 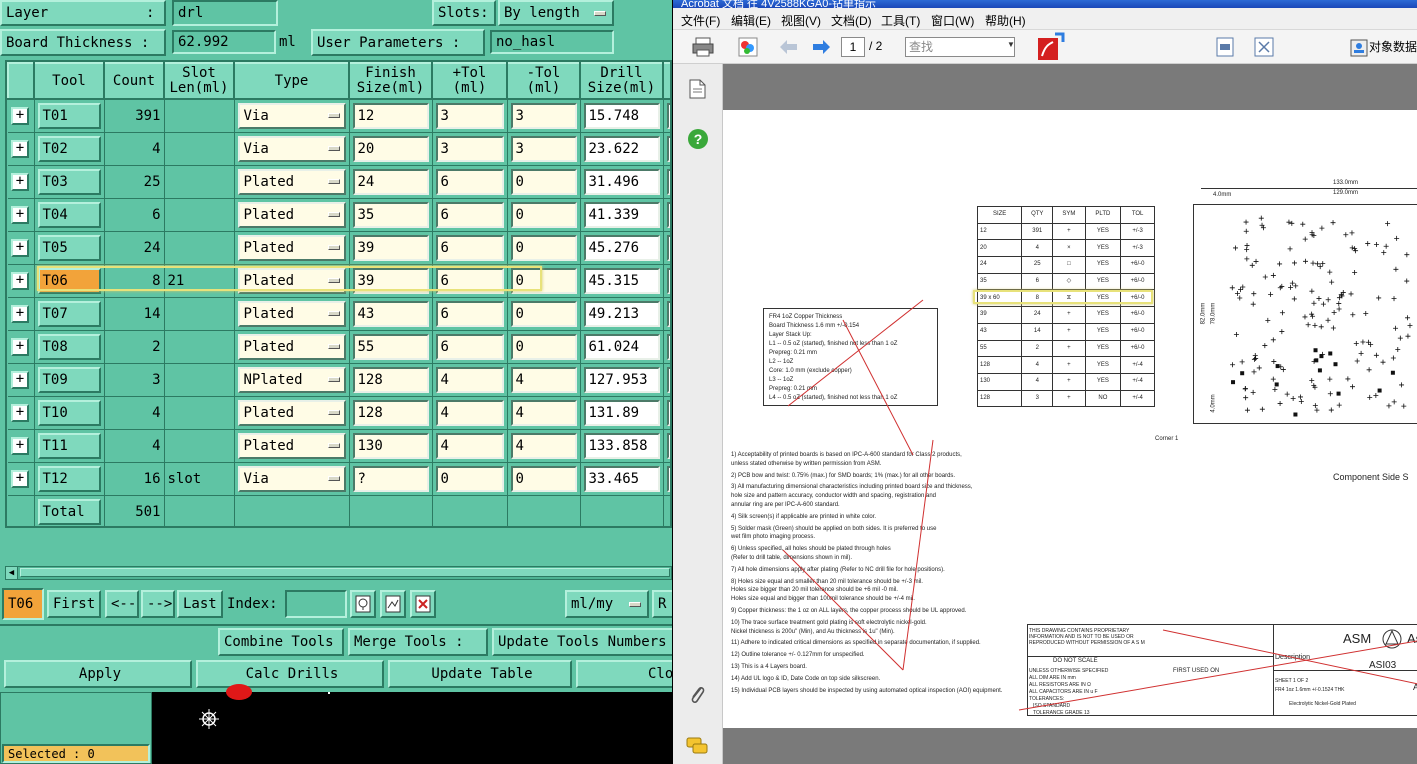 I want to click on menu-file: 文件(F), so click(x=700, y=20).